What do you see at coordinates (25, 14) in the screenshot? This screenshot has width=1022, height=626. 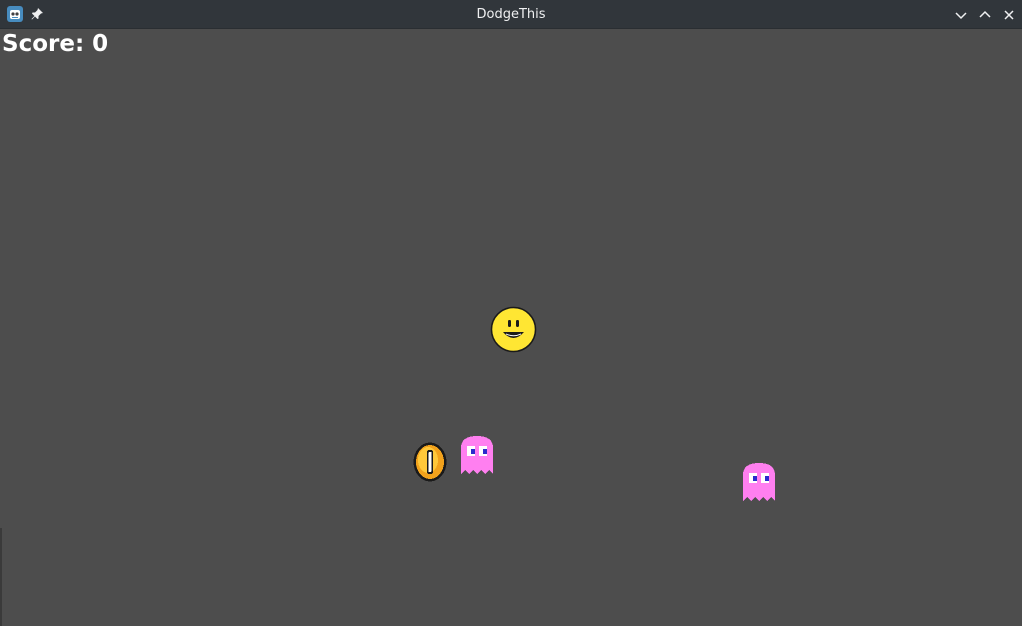 I see `titlebar-left-group` at bounding box center [25, 14].